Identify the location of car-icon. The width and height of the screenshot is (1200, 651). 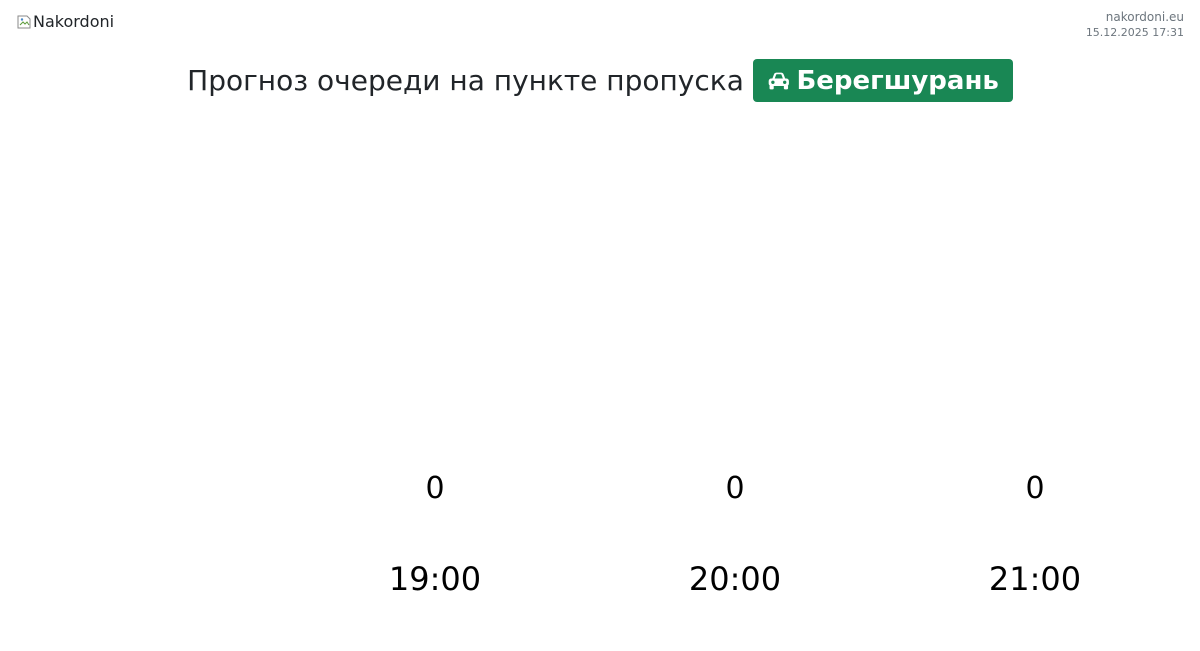
(778, 80).